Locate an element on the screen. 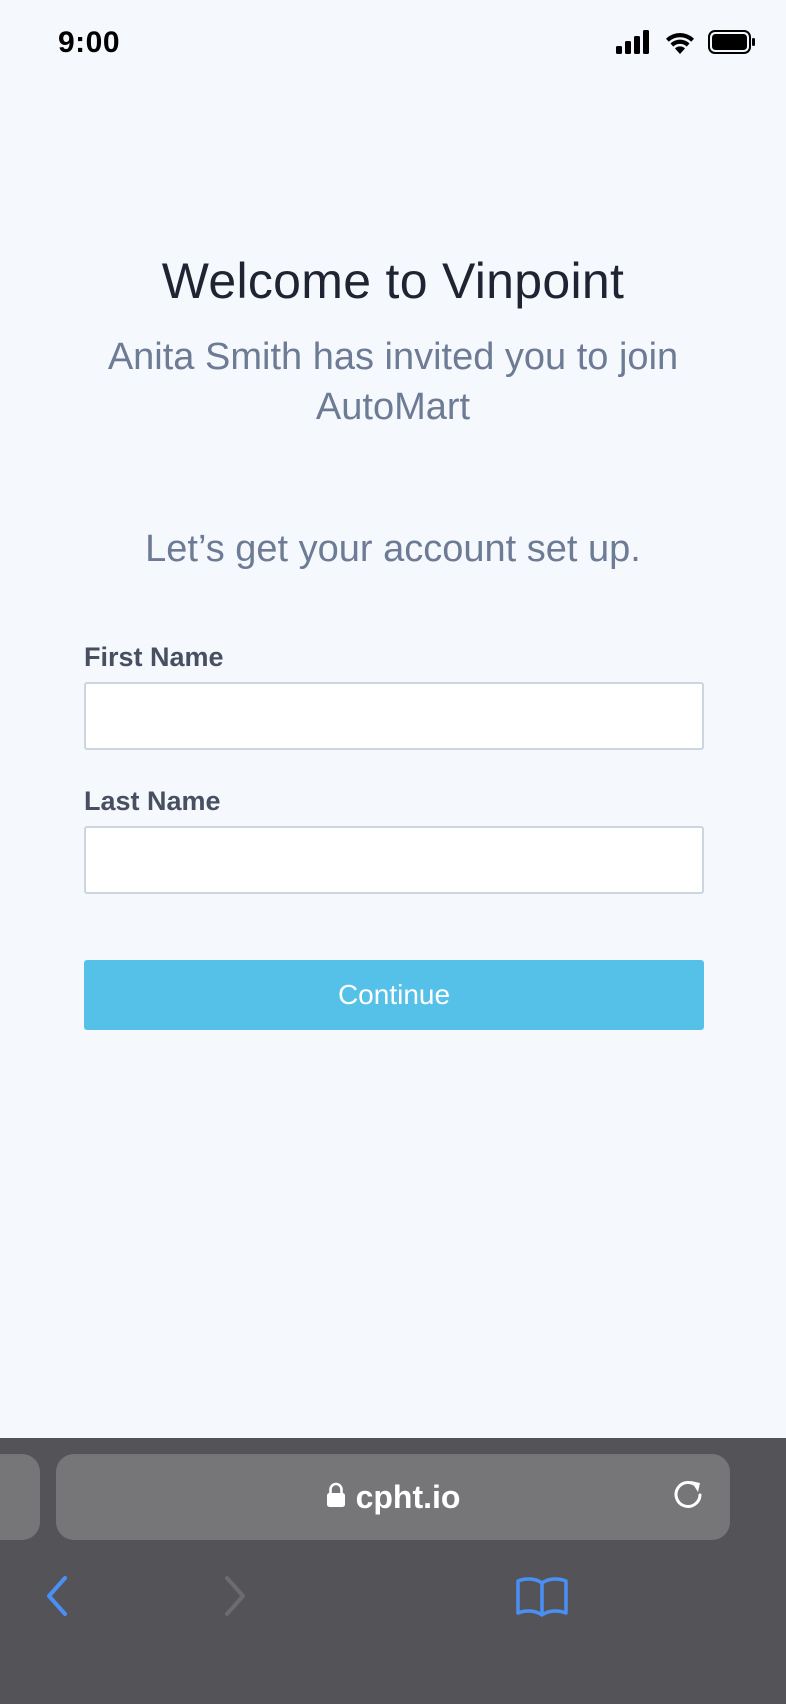 This screenshot has height=1704, width=786. setup-heading: Let’s get your account set up. is located at coordinates (393, 549).